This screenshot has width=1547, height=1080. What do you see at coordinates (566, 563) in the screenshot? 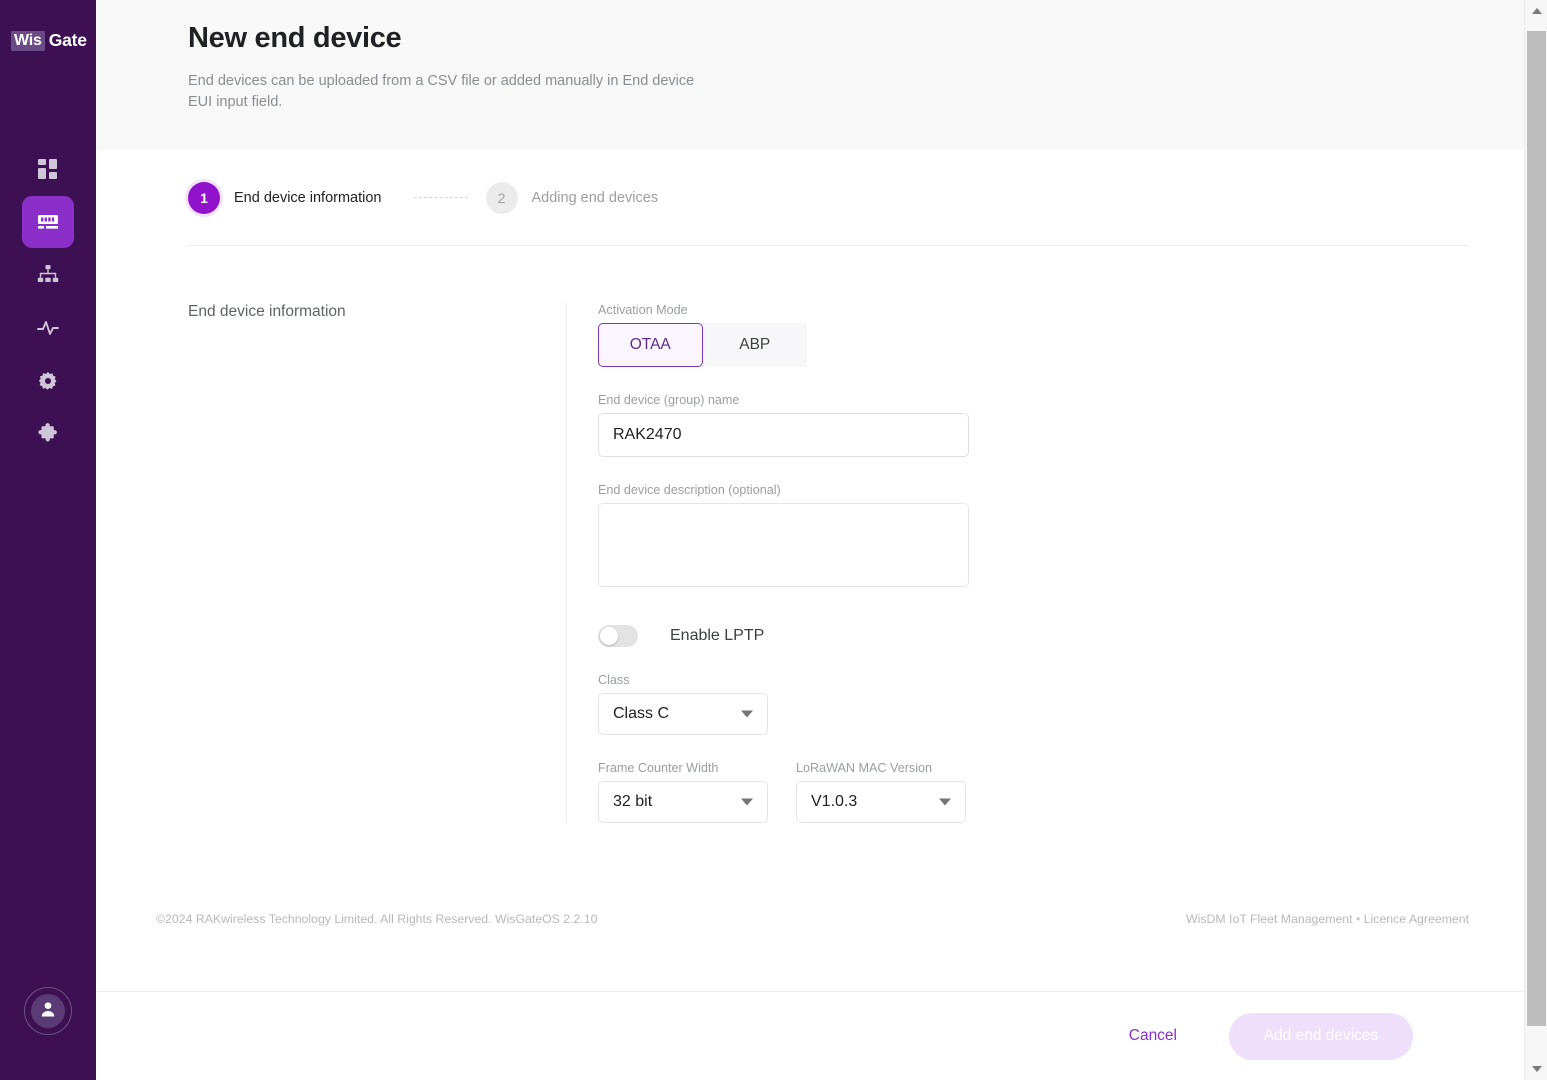
I see `form-vertical-divider` at bounding box center [566, 563].